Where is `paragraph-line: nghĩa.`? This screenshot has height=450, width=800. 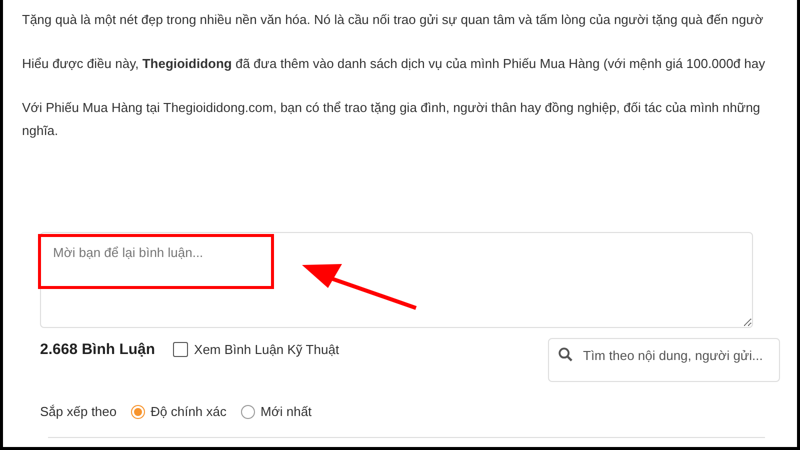 paragraph-line: nghĩa. is located at coordinates (41, 131).